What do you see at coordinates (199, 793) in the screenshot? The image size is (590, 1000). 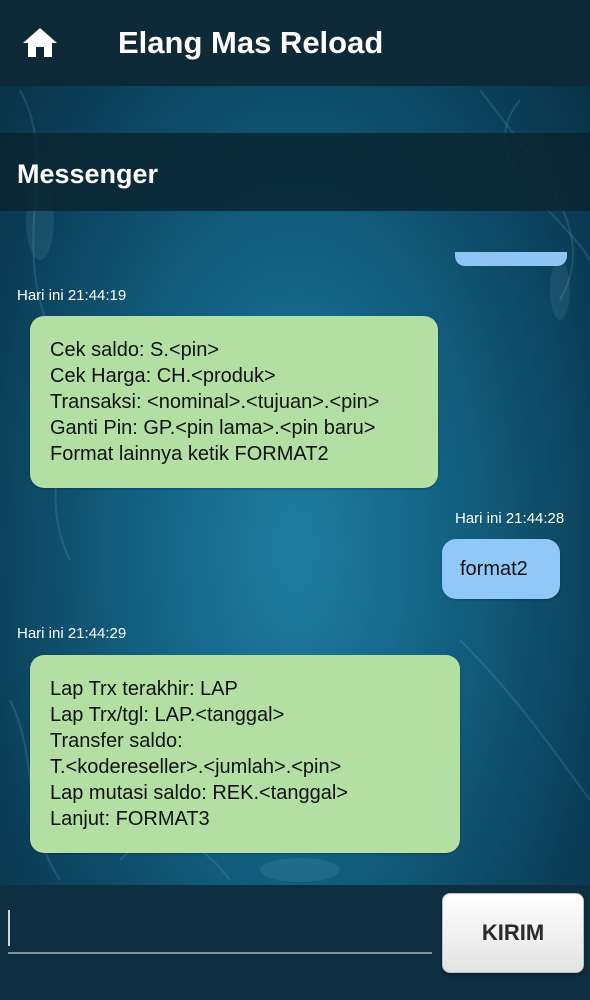 I see `message-line: Lap mutasi saldo: REK.<tanggal>` at bounding box center [199, 793].